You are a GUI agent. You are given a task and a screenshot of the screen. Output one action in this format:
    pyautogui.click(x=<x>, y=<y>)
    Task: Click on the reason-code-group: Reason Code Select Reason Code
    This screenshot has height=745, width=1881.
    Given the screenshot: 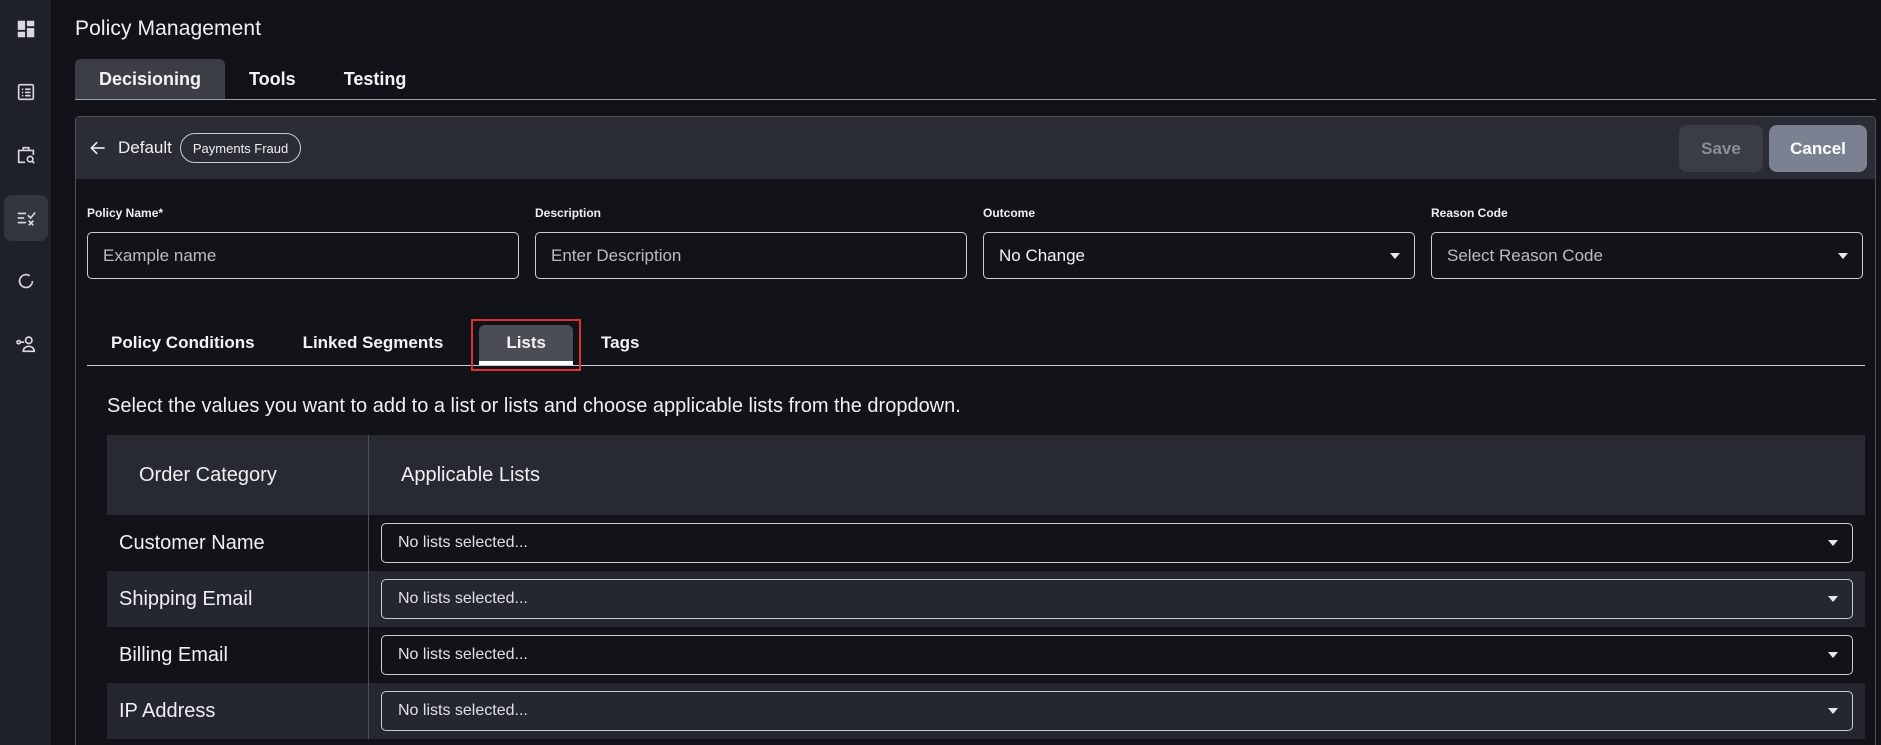 What is the action you would take?
    pyautogui.click(x=1647, y=242)
    